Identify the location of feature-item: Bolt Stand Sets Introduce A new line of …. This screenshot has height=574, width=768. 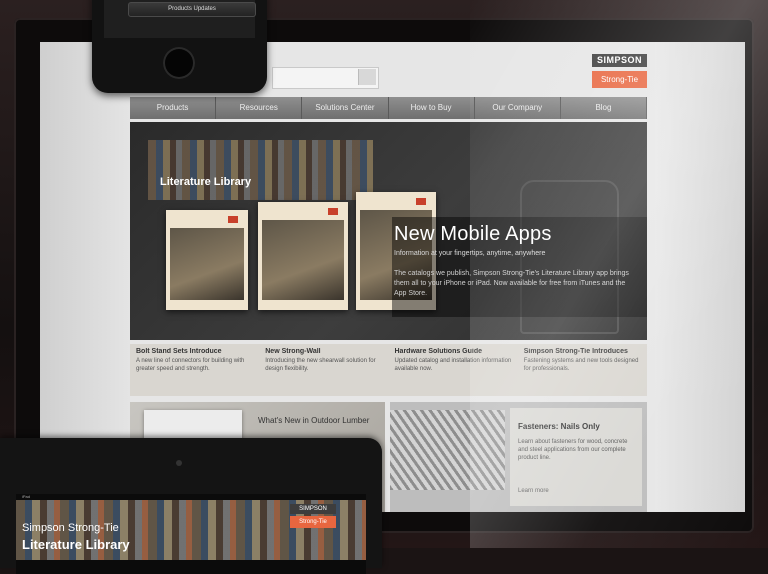
(194, 370).